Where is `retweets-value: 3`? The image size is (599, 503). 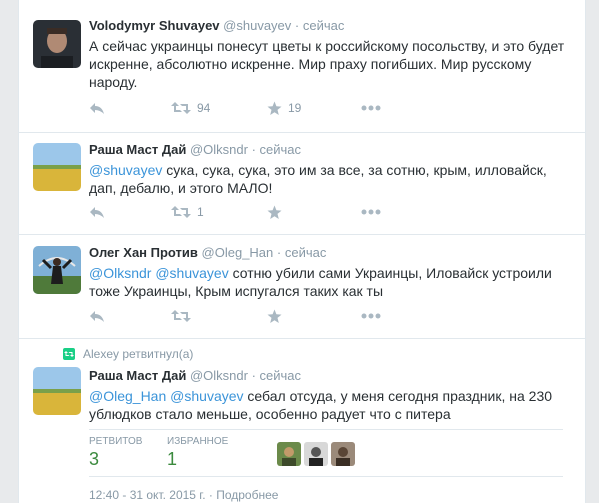
retweets-value: 3 is located at coordinates (94, 459).